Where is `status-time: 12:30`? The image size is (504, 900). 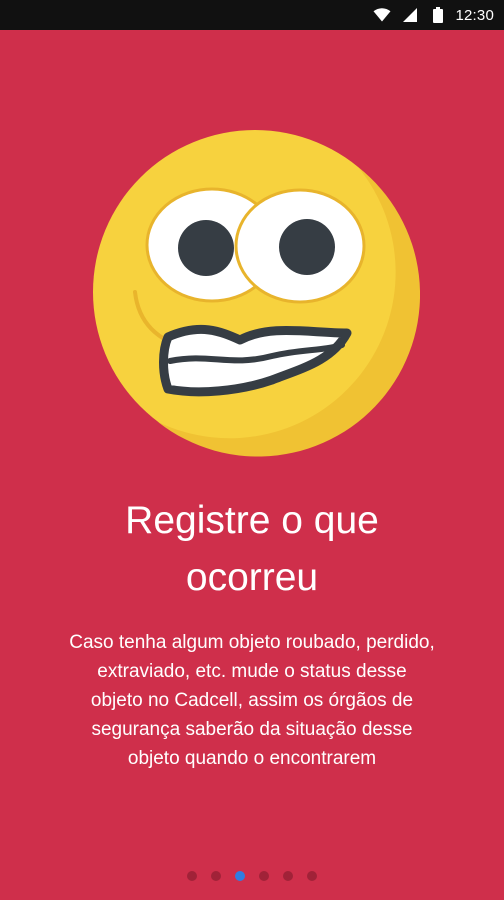
status-time: 12:30 is located at coordinates (474, 15).